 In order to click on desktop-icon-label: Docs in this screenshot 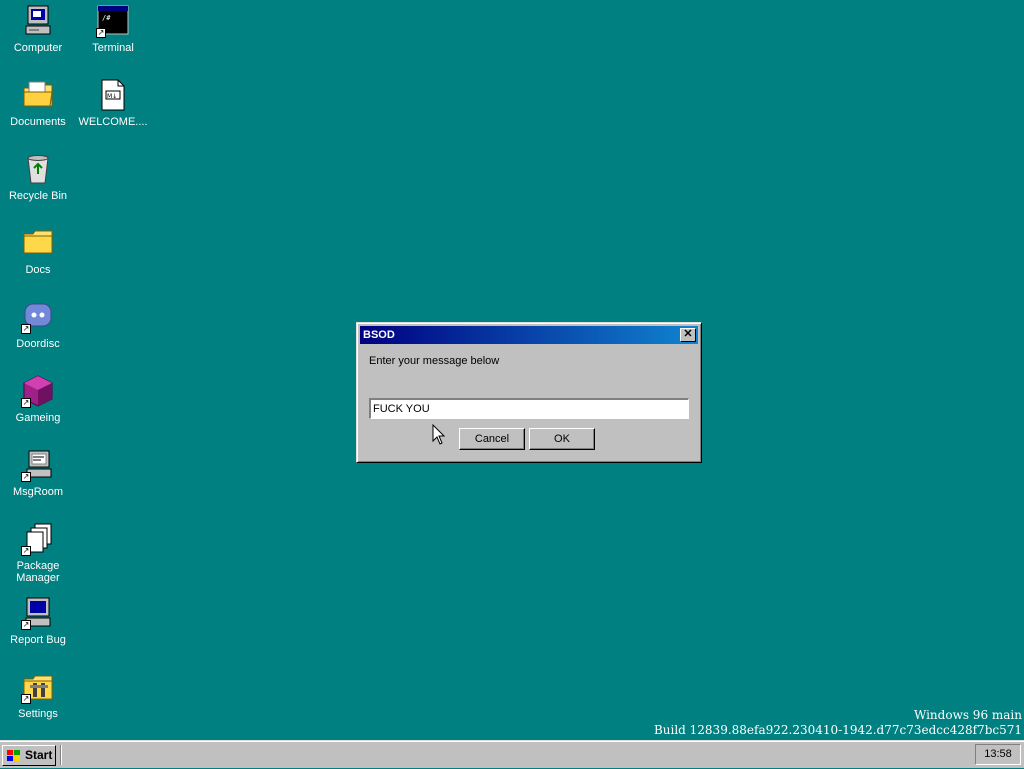, I will do `click(38, 270)`.